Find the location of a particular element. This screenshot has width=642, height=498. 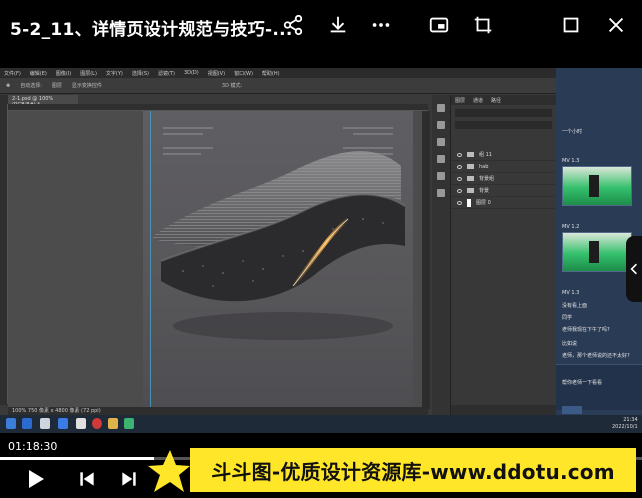

share-icon is located at coordinates (293, 25).